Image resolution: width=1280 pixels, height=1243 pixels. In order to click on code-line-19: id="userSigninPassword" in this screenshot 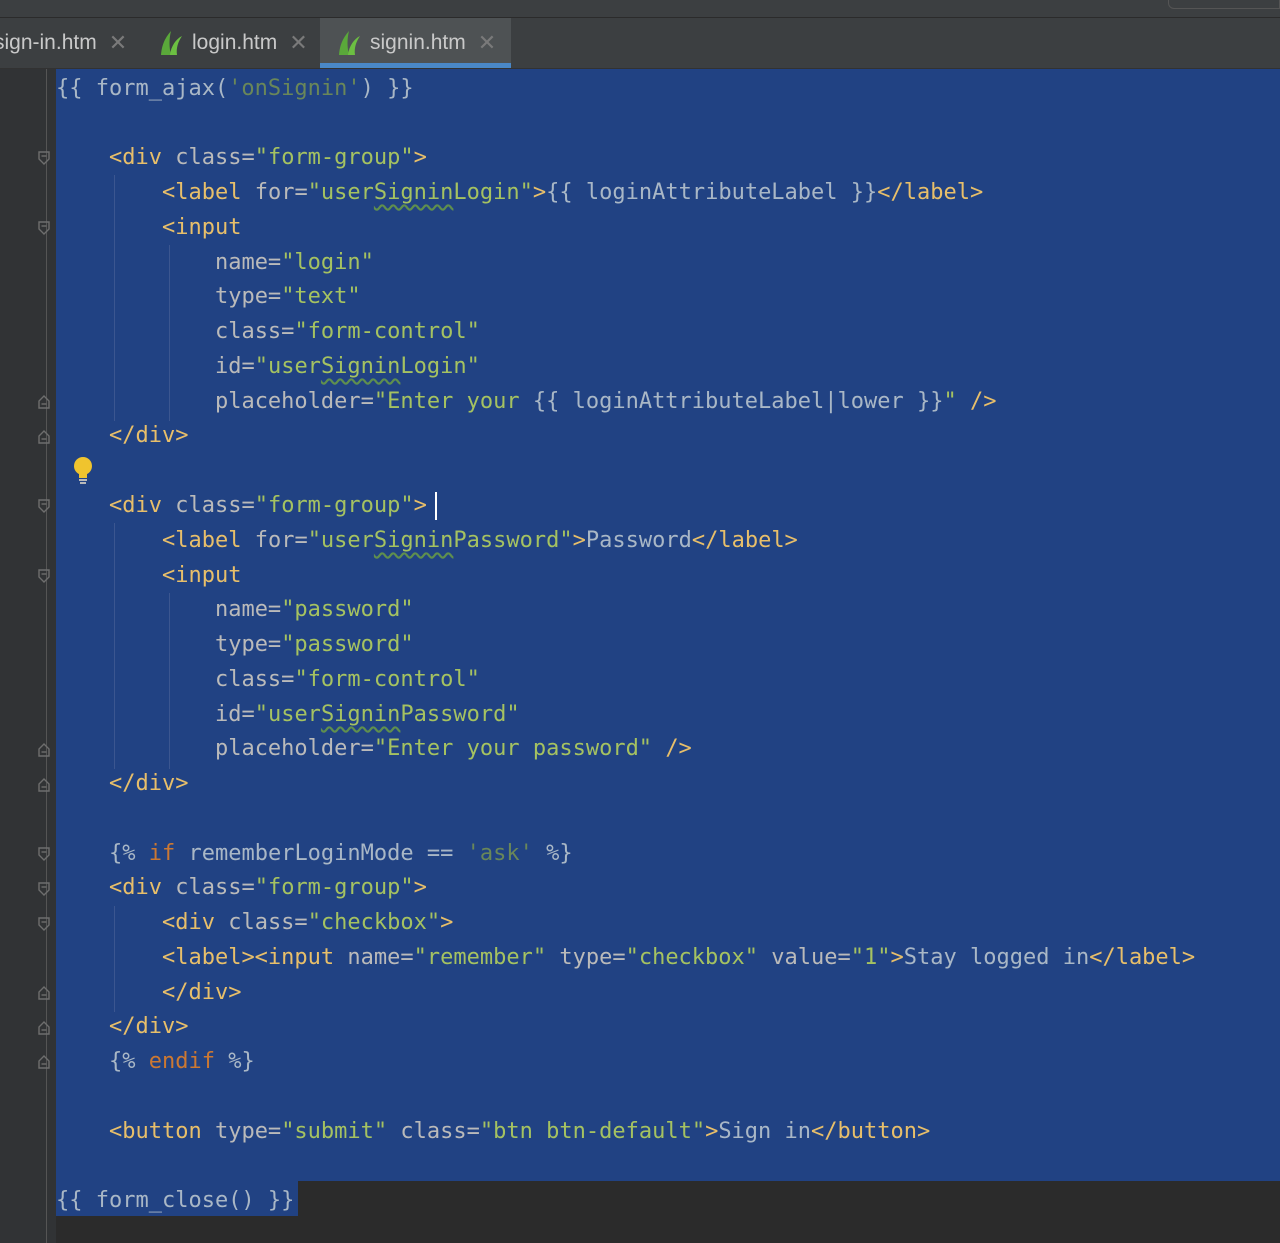, I will do `click(367, 714)`.